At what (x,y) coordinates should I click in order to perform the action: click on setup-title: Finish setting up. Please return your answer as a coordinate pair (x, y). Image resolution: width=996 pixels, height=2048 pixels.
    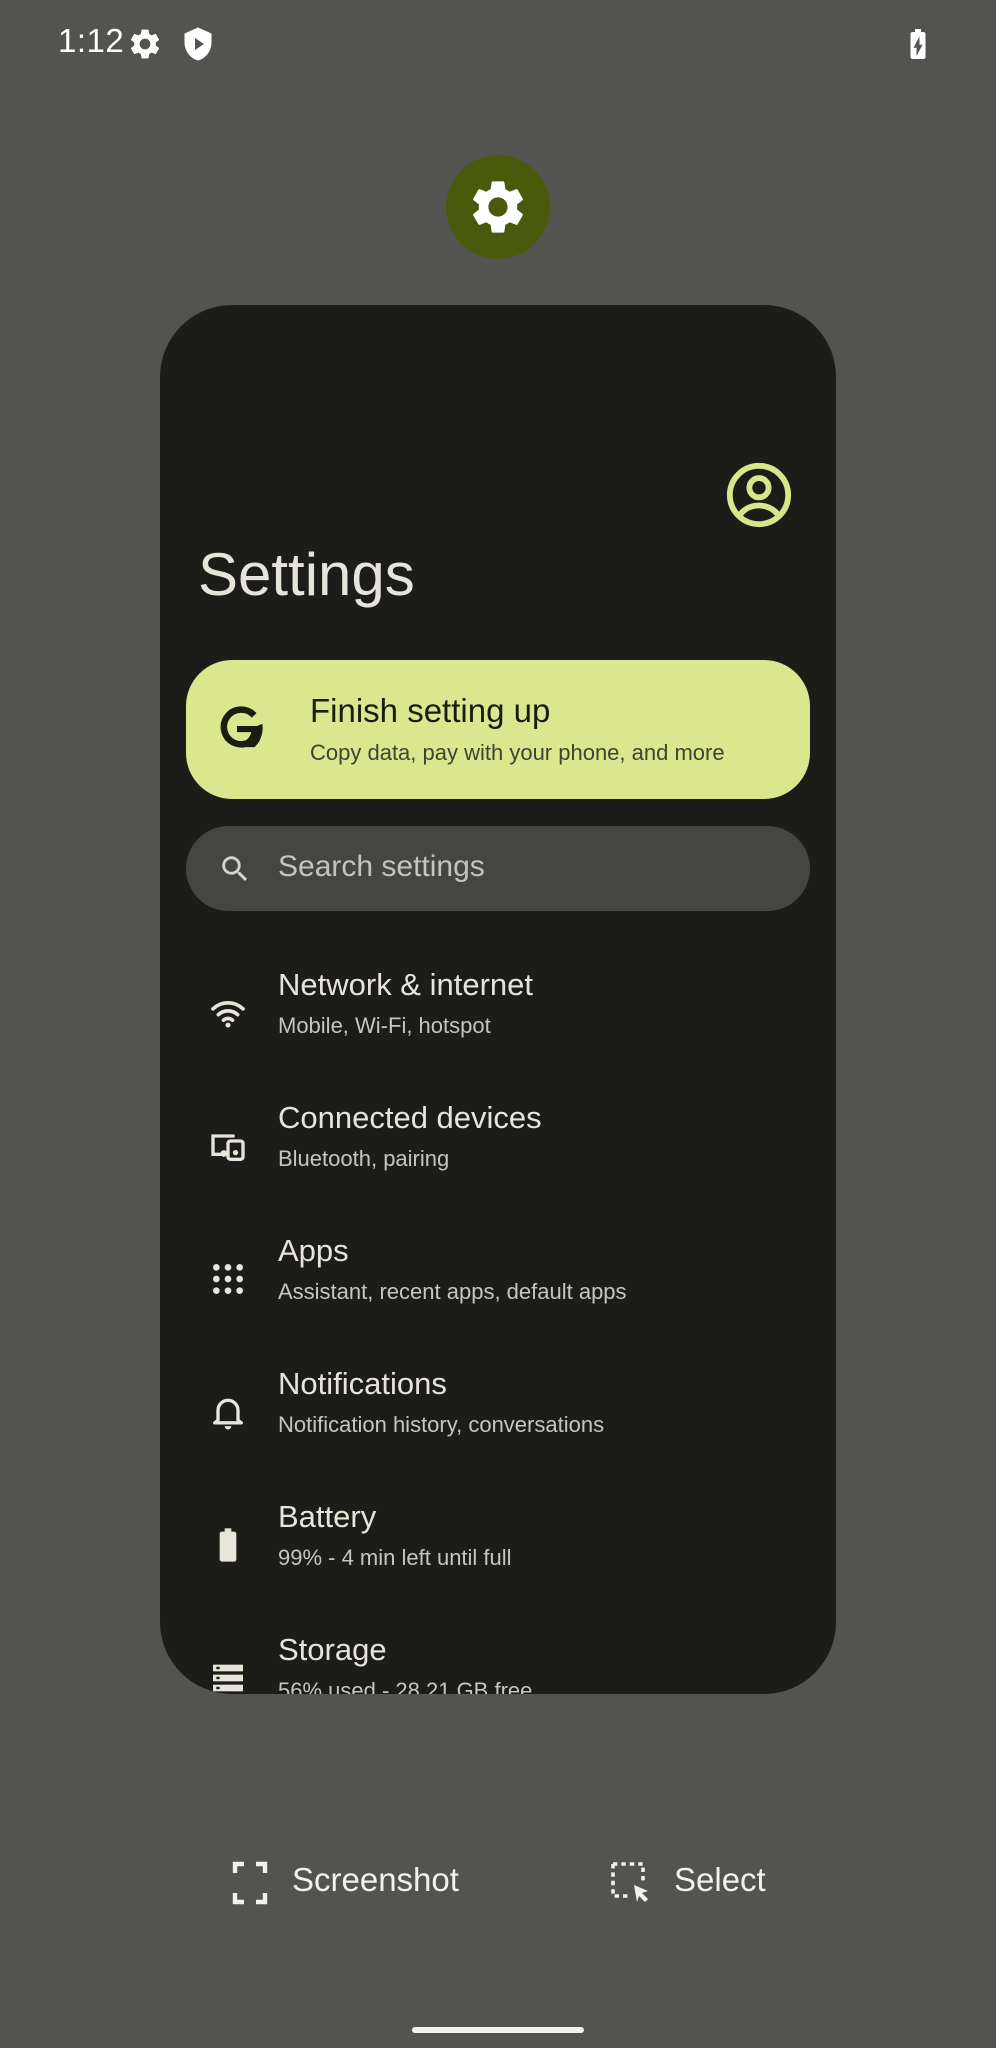
    Looking at the image, I should click on (430, 710).